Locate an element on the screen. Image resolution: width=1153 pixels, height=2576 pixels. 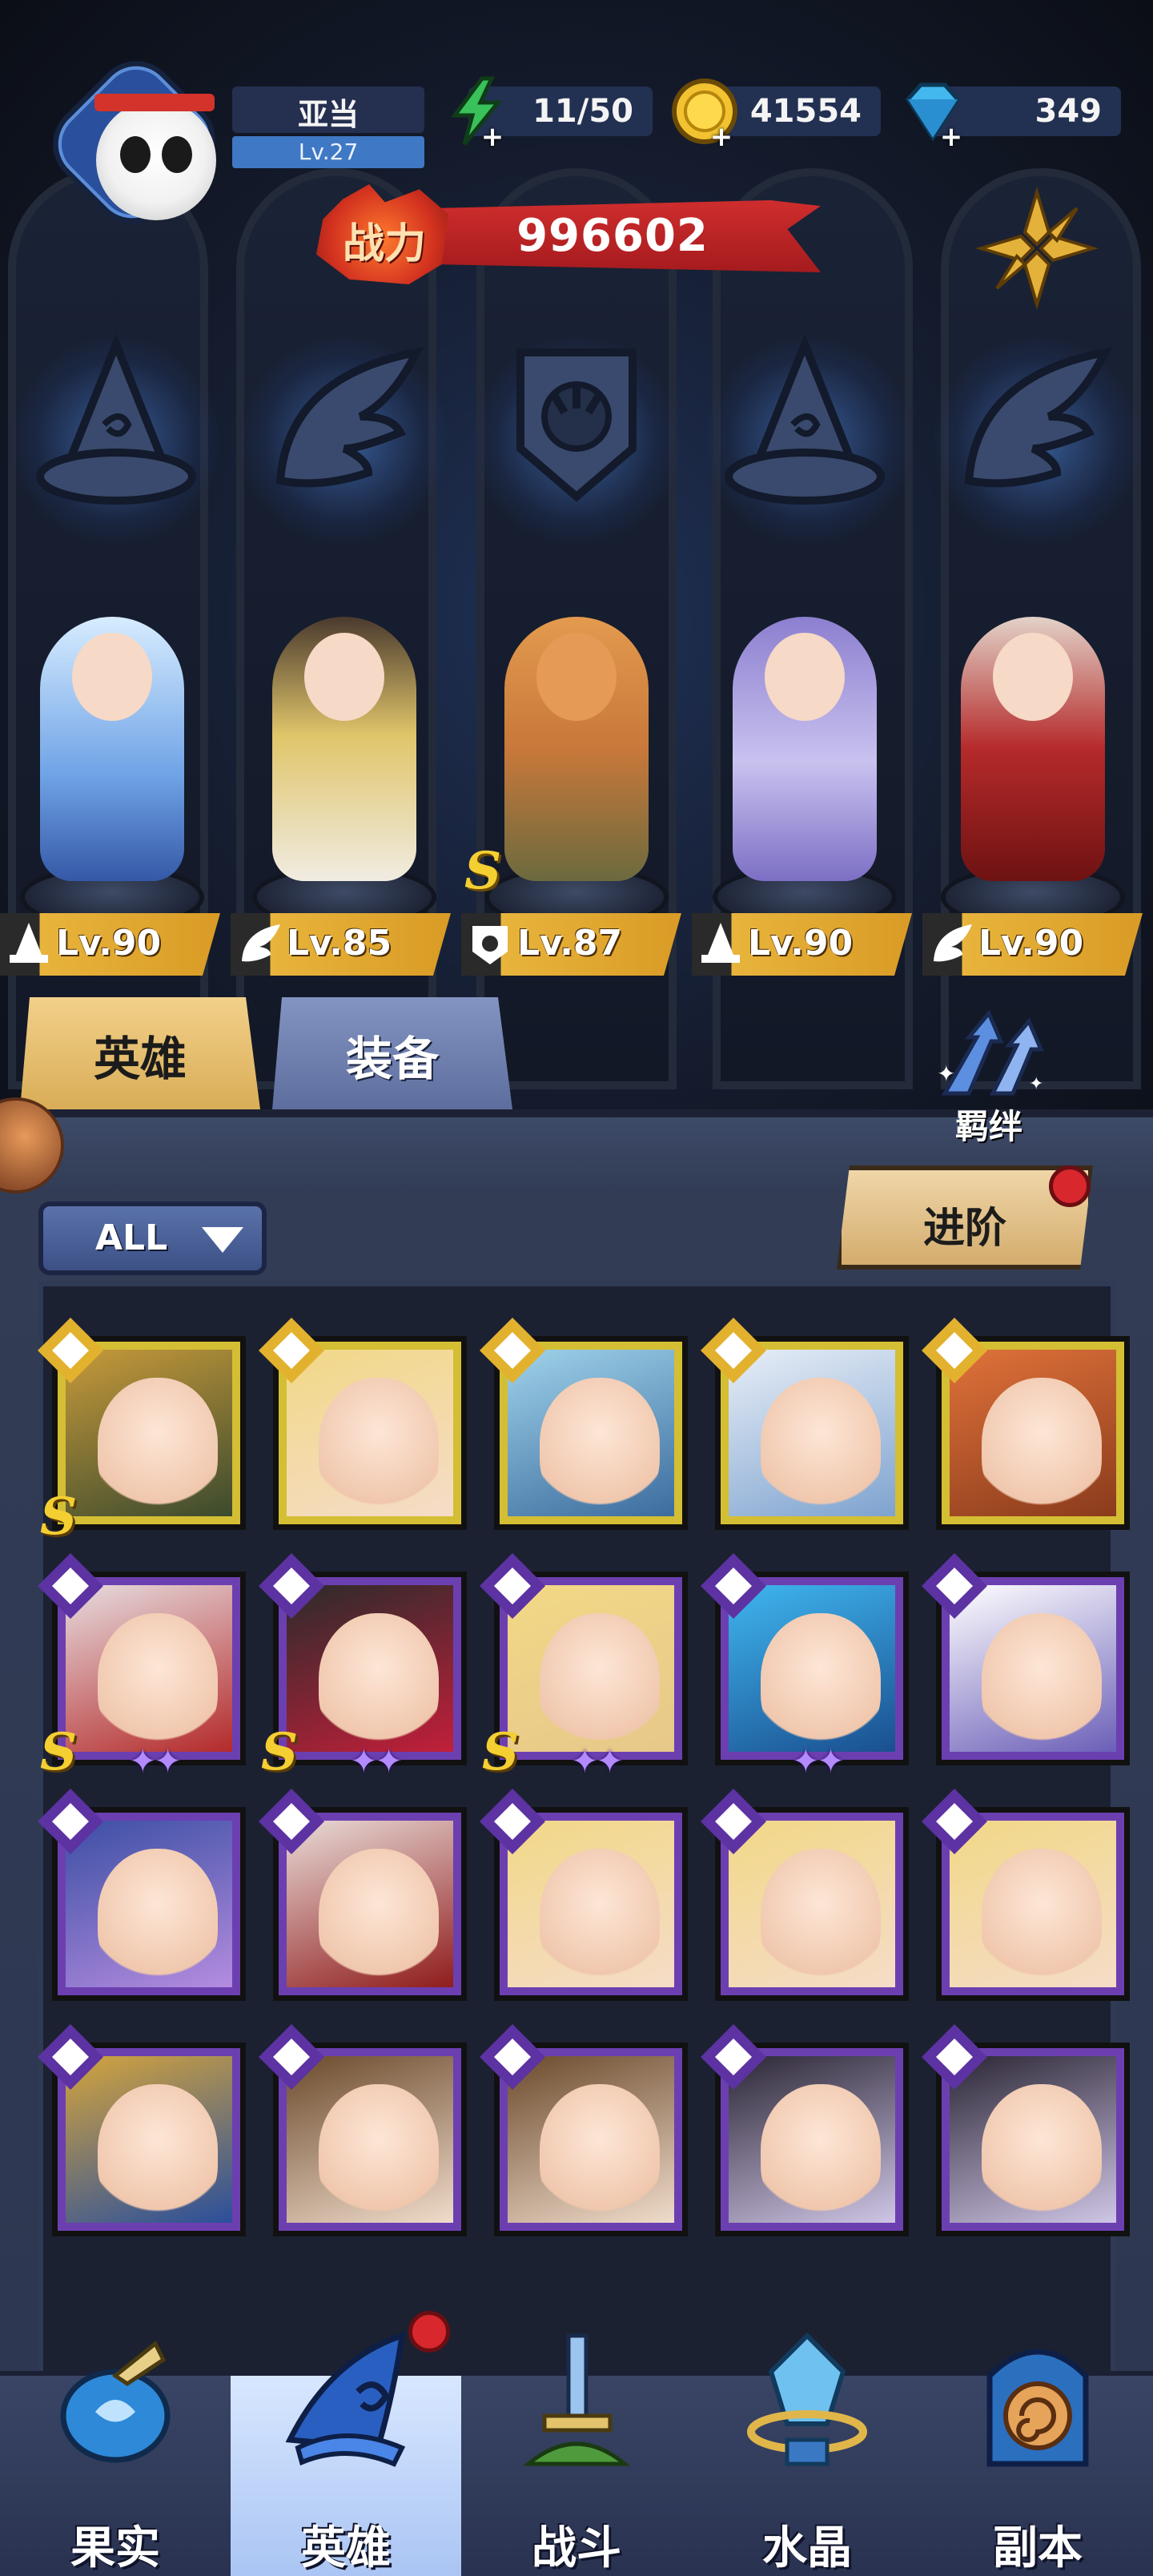
player-avatar is located at coordinates (136, 148).